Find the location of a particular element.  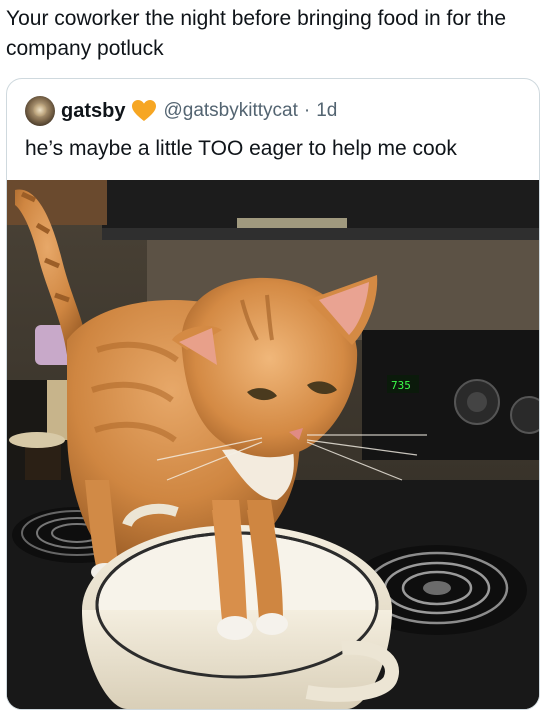

orange-heart-icon is located at coordinates (144, 111).